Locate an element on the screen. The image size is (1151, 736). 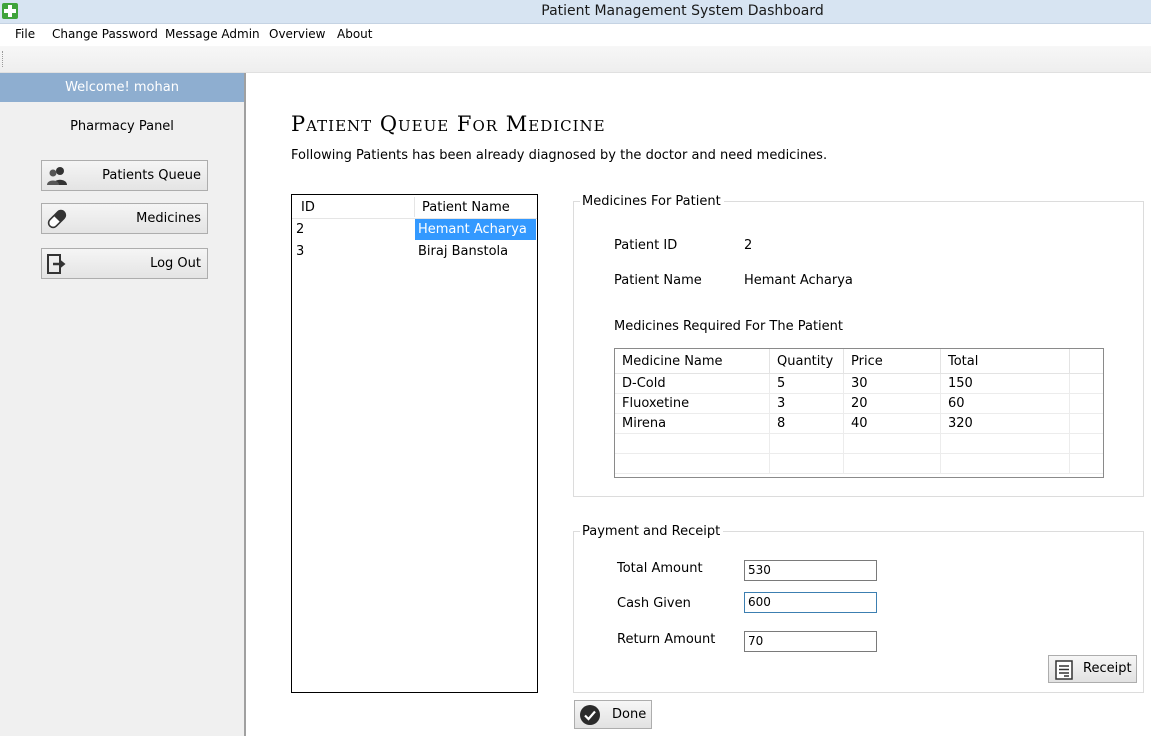
menu-change-password: Change Password is located at coordinates (105, 34).